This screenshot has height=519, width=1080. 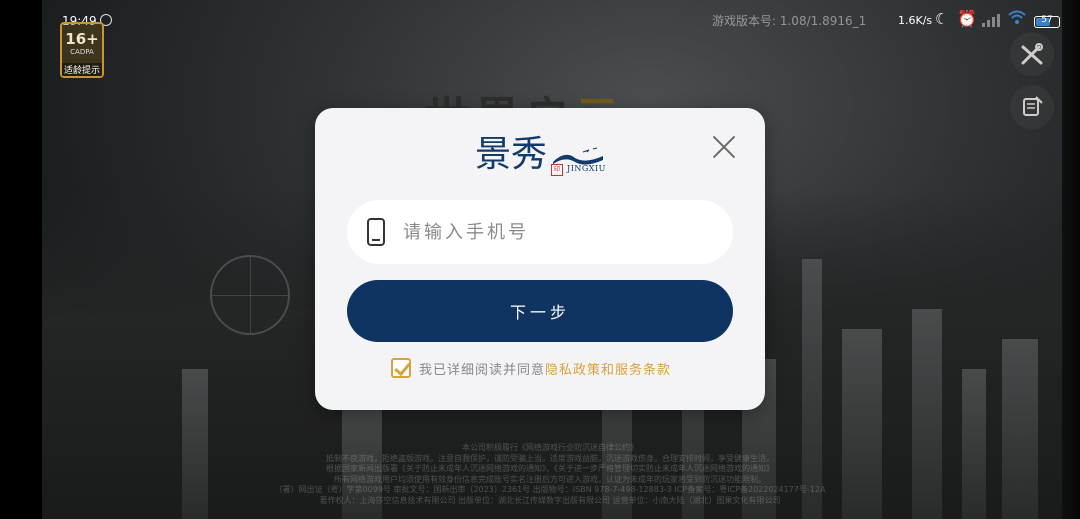 I want to click on version-text: 游戏版本号: 1.08/1.8916_1, so click(x=789, y=21).